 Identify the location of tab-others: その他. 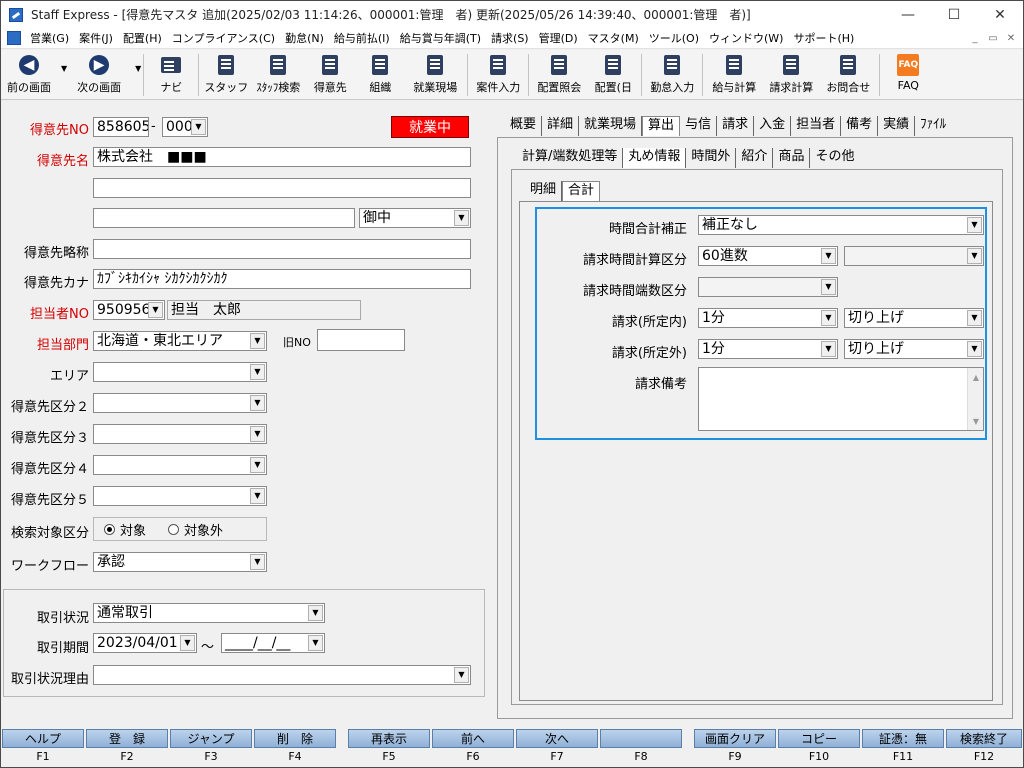
(834, 158).